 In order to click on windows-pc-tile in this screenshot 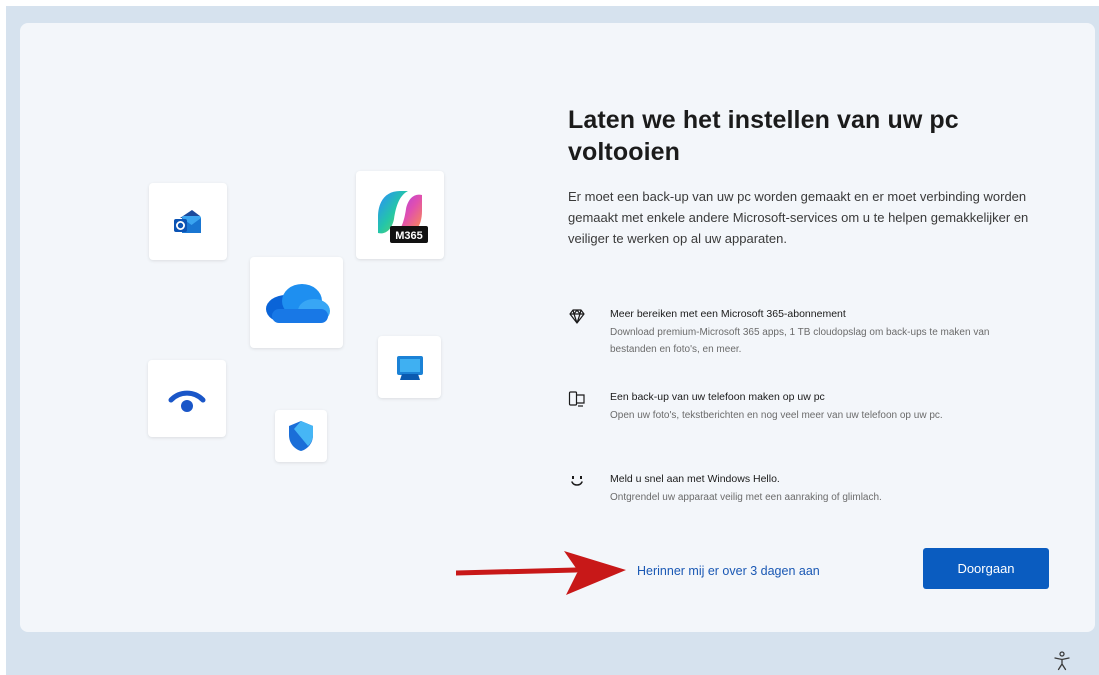, I will do `click(409, 367)`.